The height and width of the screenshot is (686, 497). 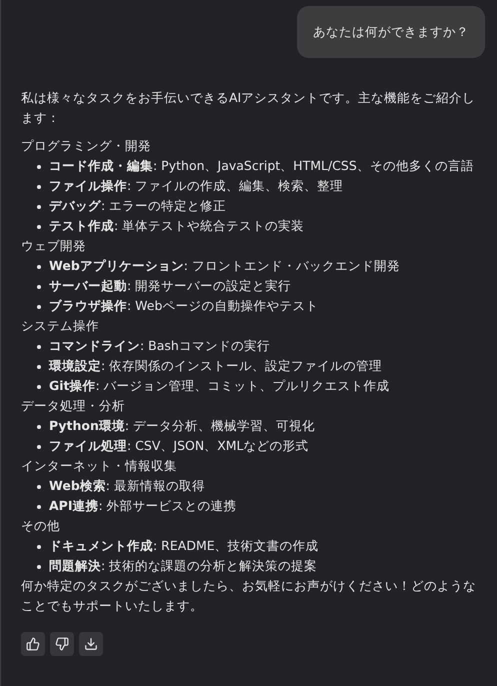 I want to click on list-item: Git操作: バージョン管理、コミット、プルリクエスト作成, so click(x=219, y=386).